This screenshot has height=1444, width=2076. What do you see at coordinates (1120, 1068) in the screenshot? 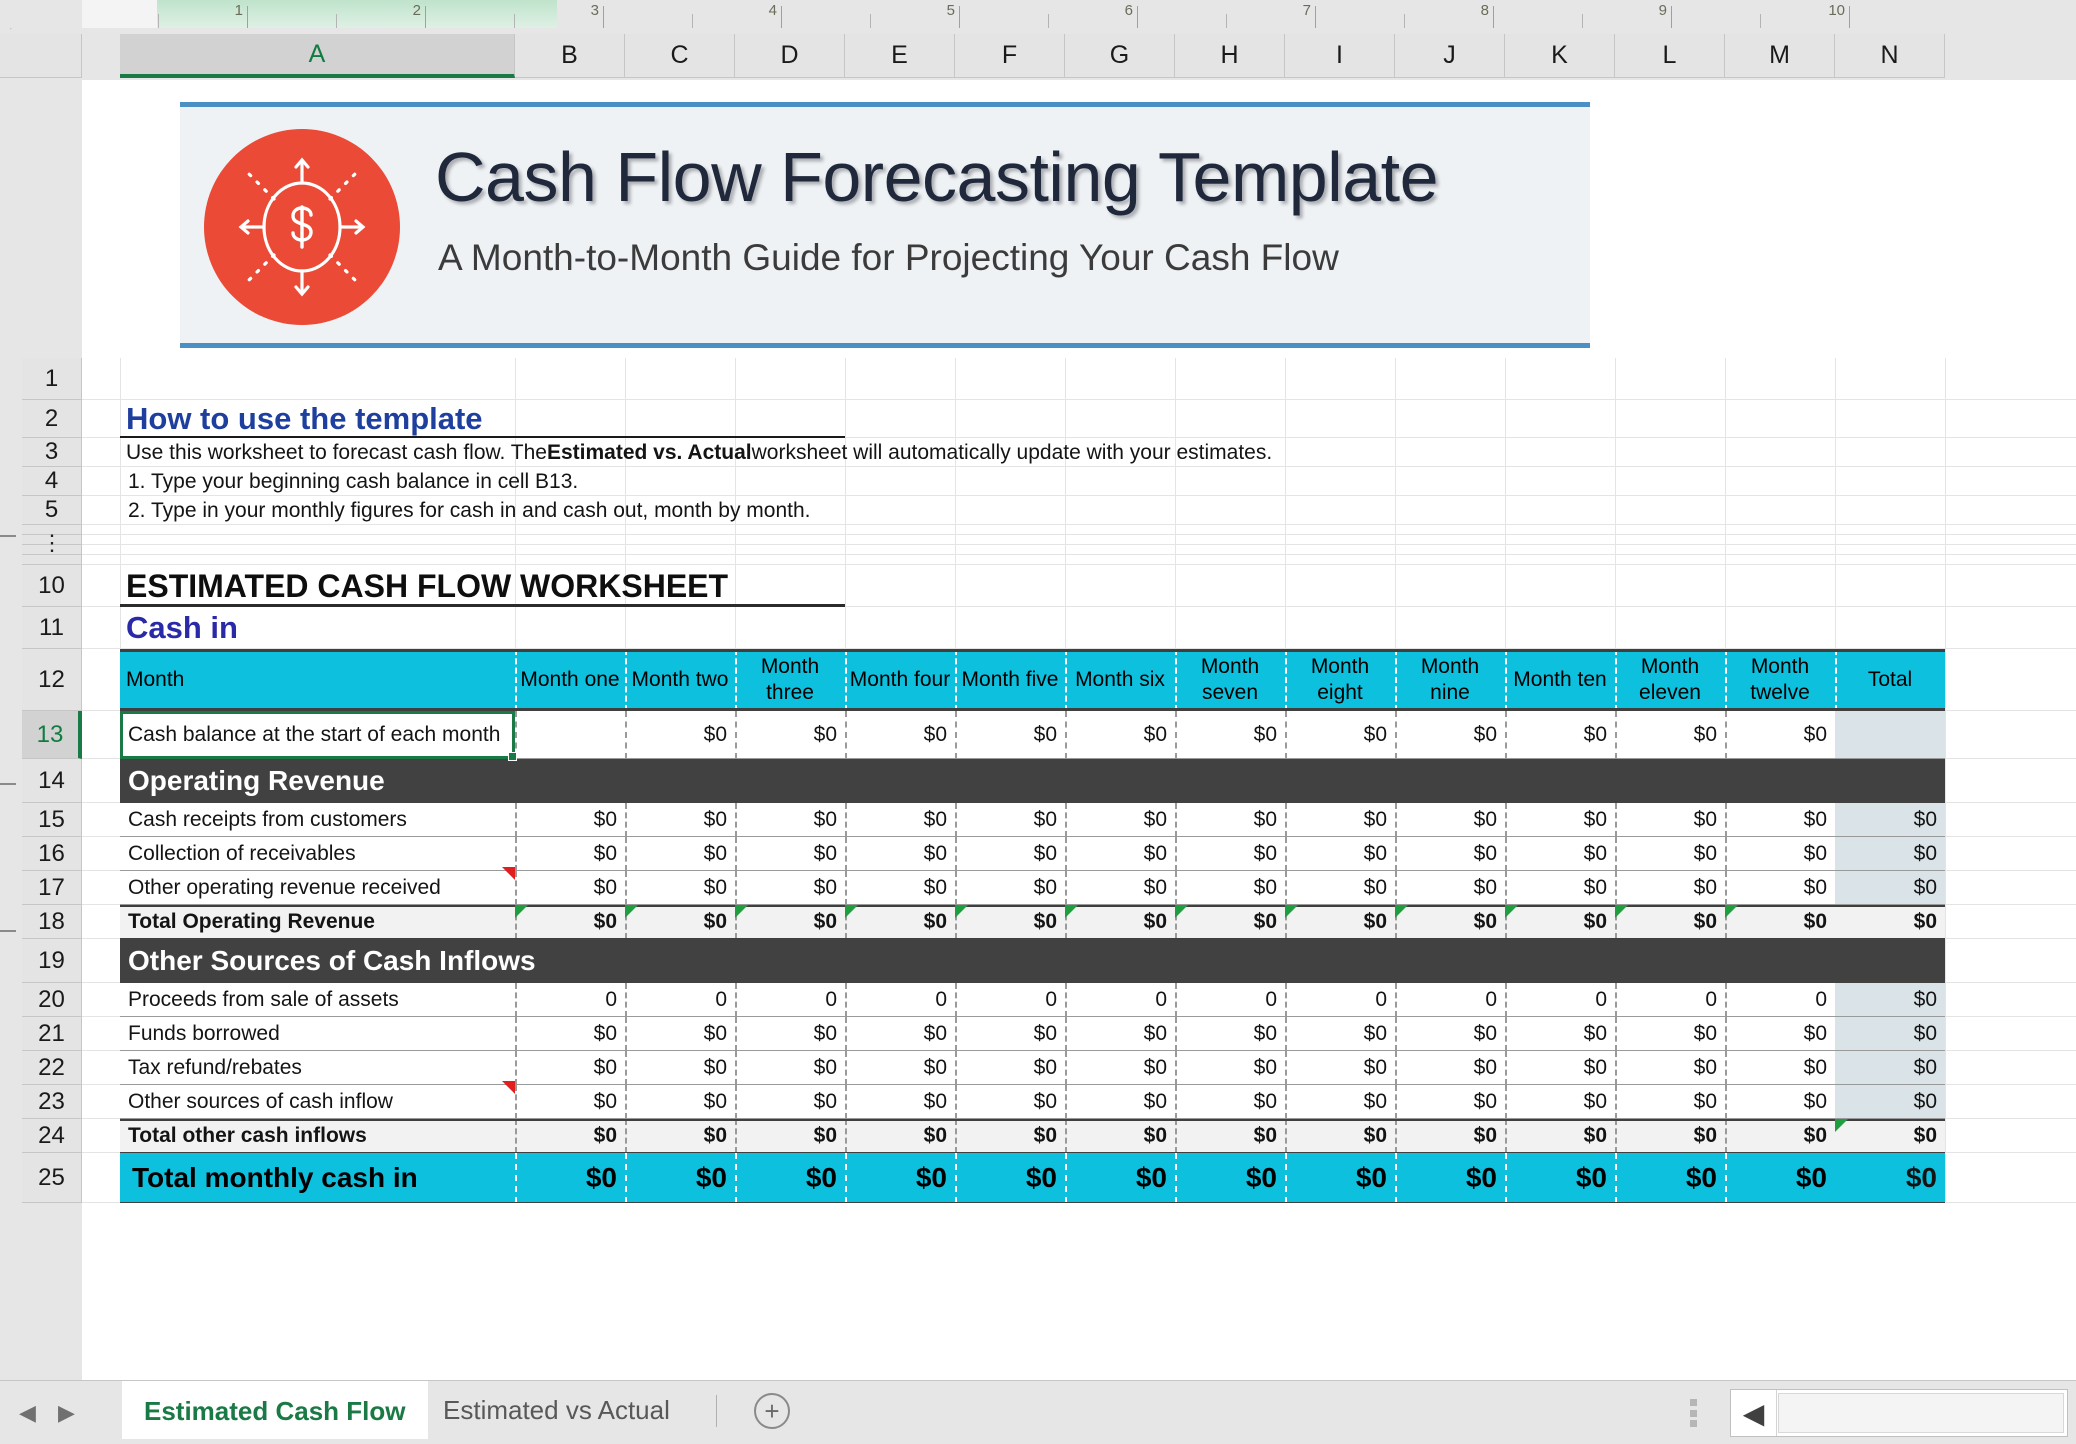
I see `cell-22-6: $0` at bounding box center [1120, 1068].